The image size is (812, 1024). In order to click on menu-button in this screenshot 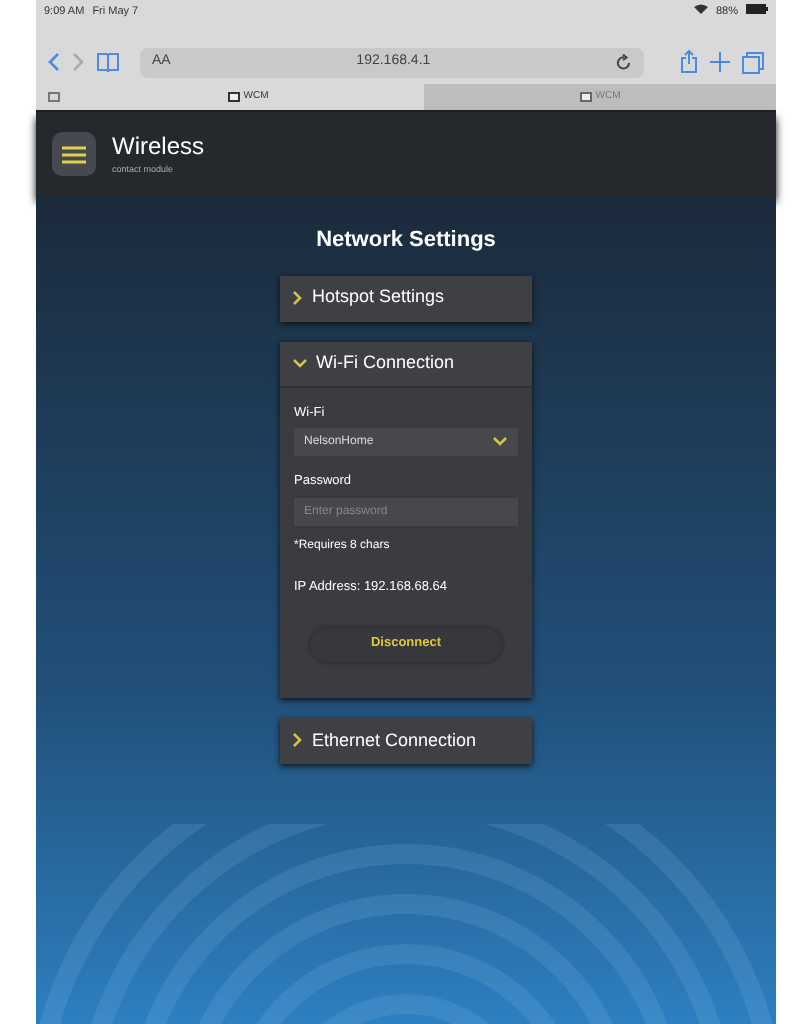, I will do `click(74, 154)`.